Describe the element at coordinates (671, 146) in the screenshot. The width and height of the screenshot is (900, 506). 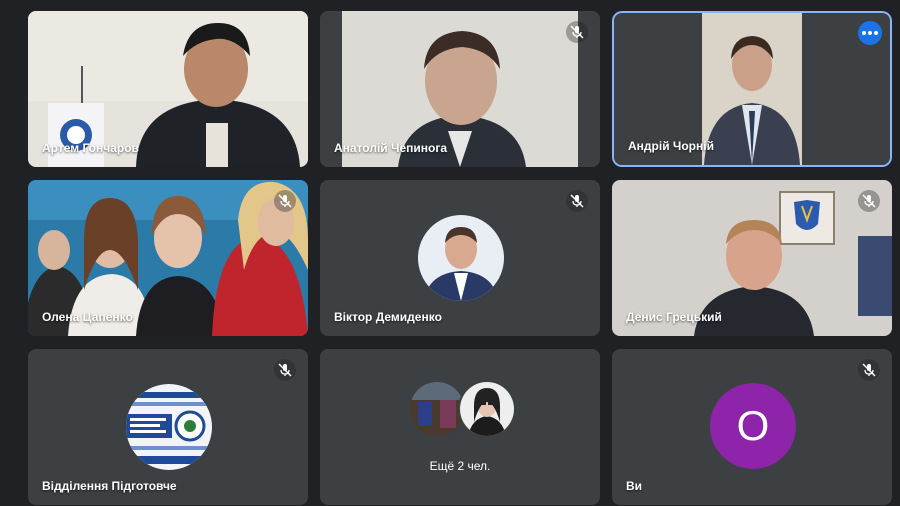
I see `participant-name: Андрій Чорній` at that location.